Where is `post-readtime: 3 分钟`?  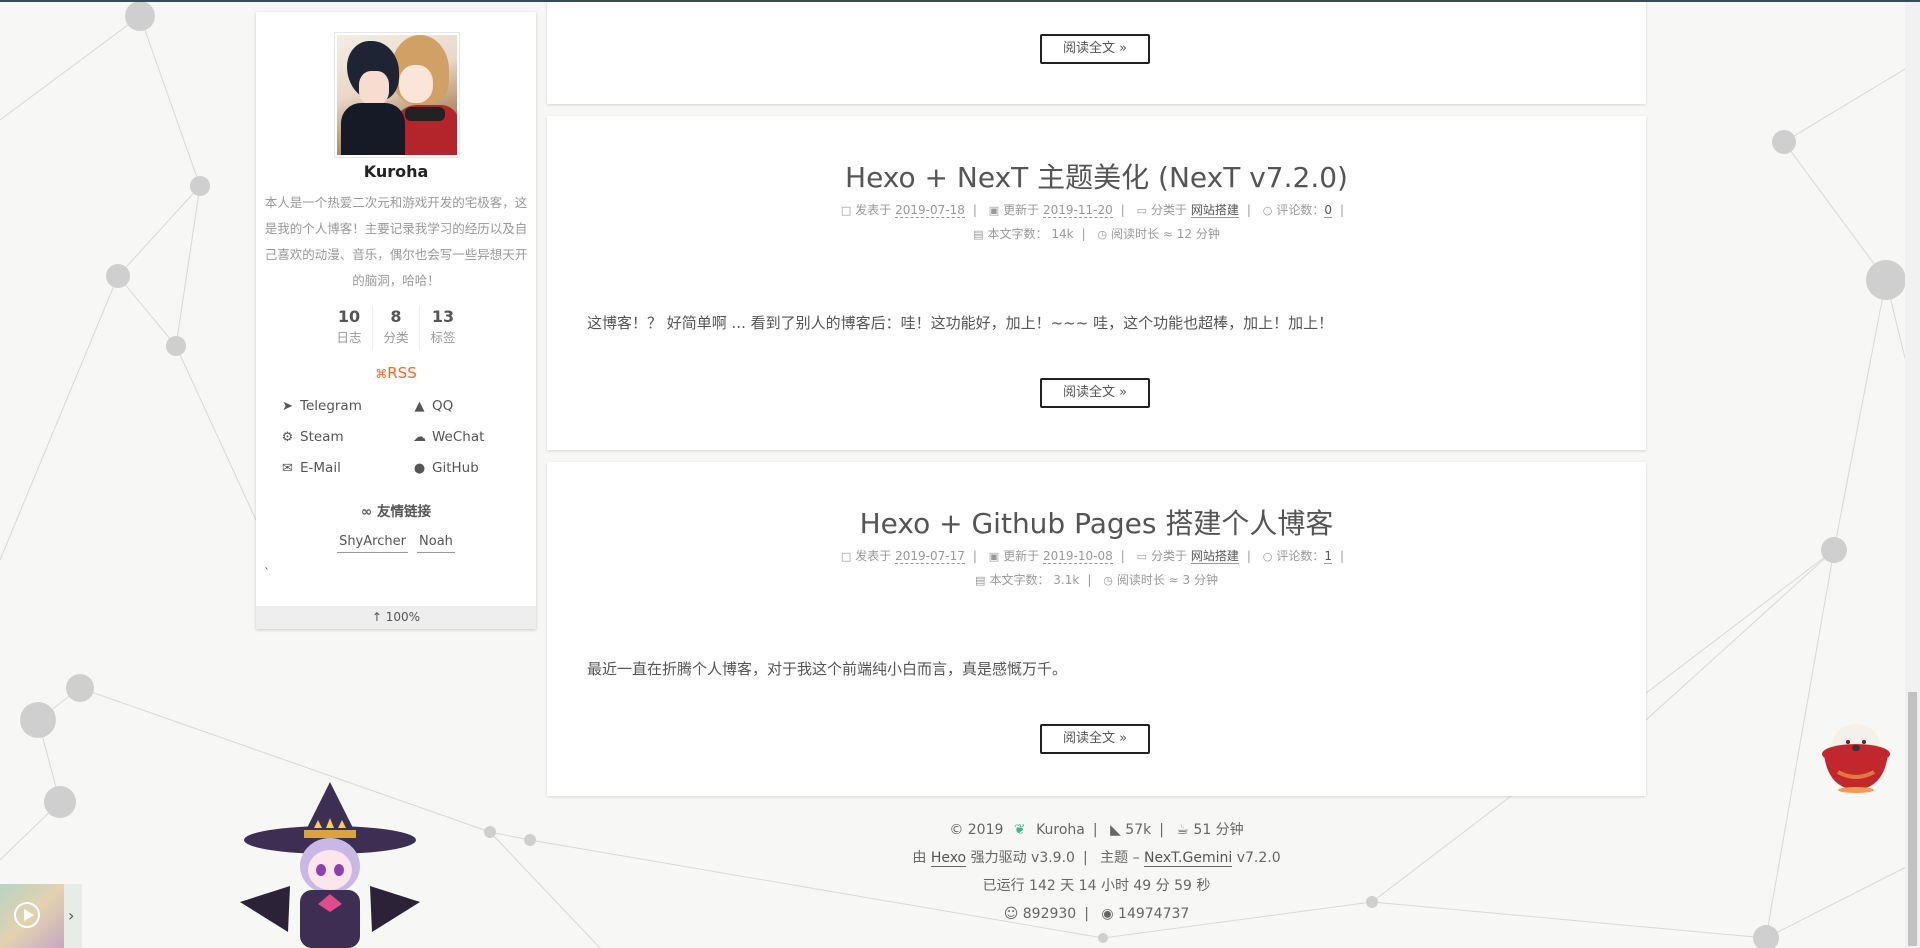 post-readtime: 3 分钟 is located at coordinates (1200, 580).